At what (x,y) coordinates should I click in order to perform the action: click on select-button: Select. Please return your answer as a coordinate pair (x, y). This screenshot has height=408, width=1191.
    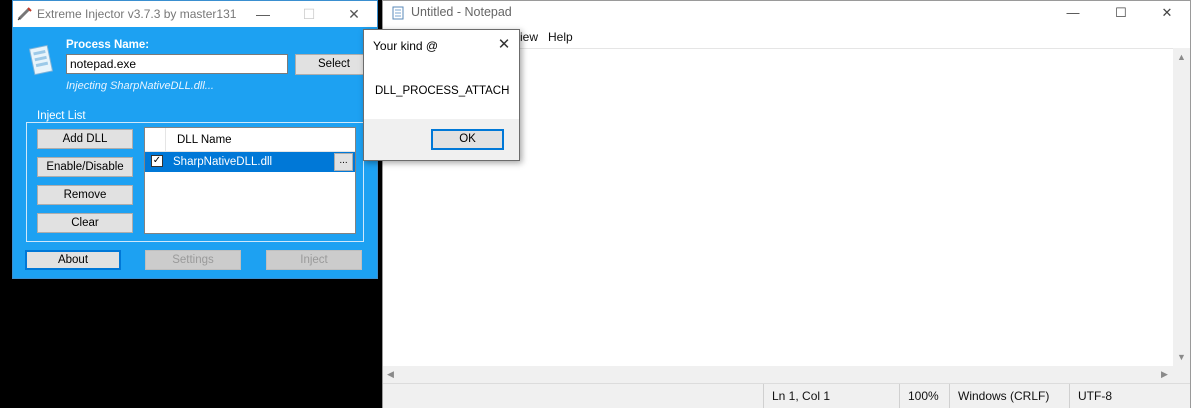
    Looking at the image, I should click on (334, 64).